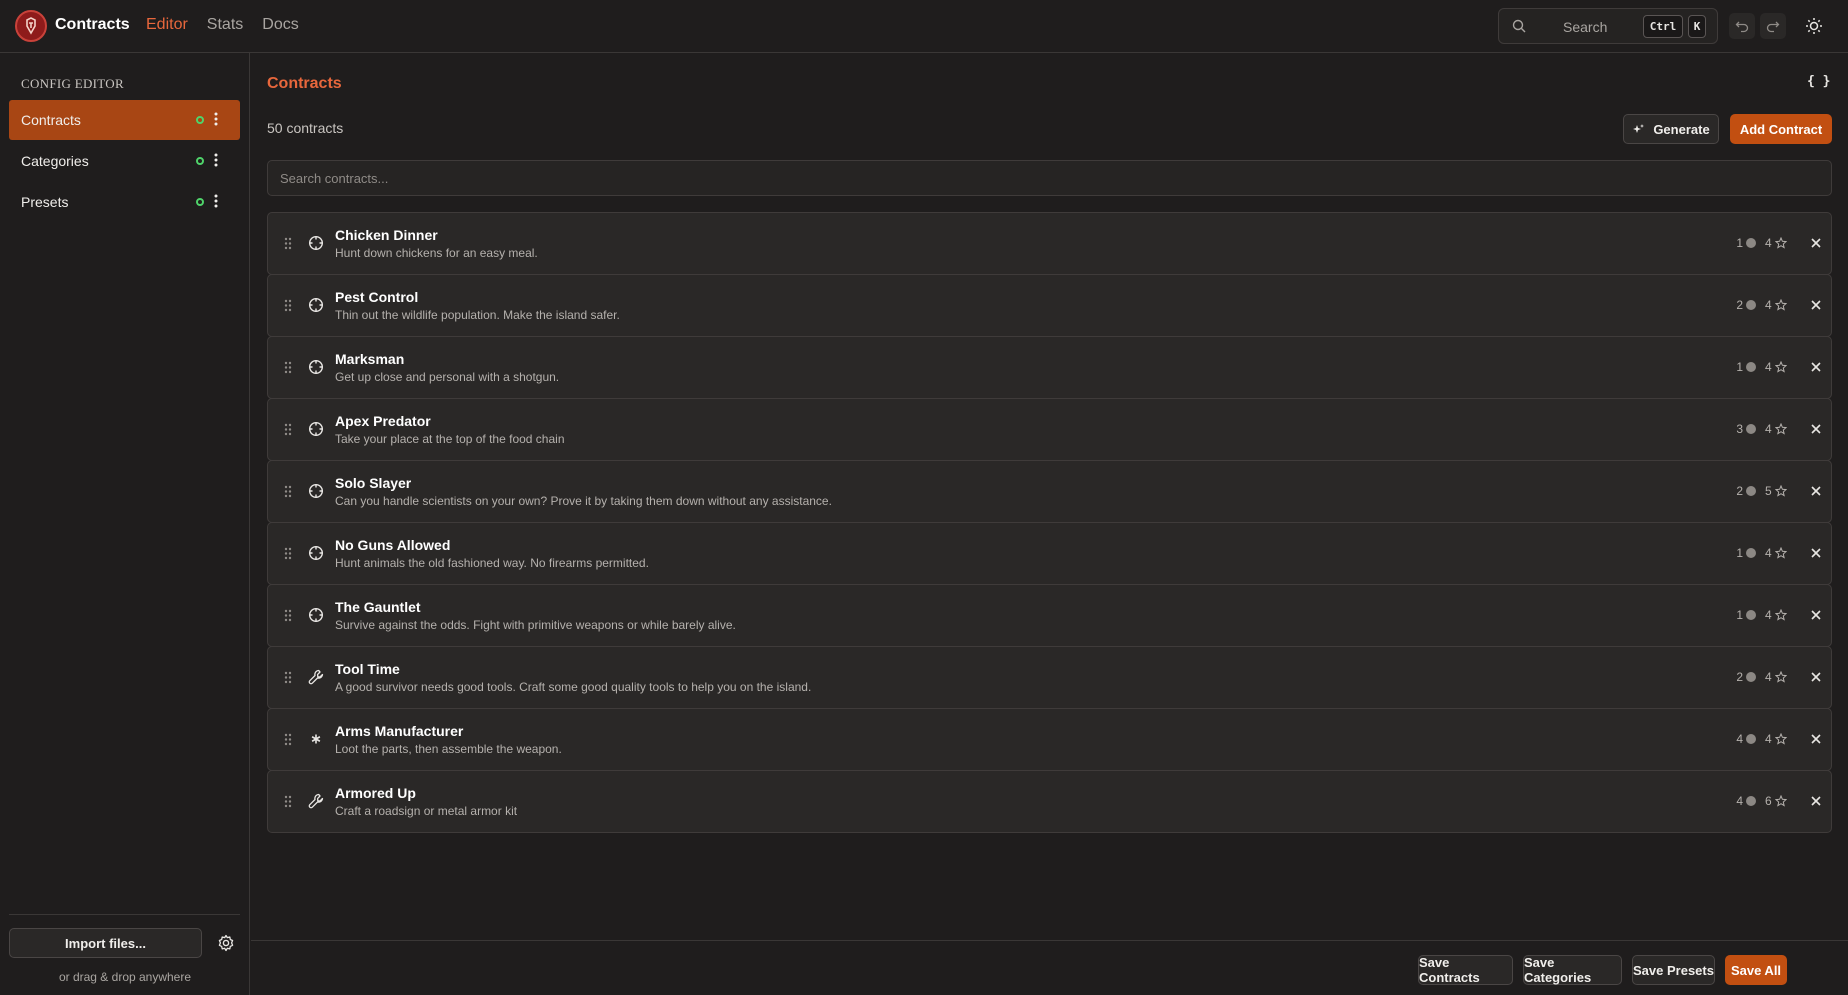 This screenshot has width=1848, height=995. Describe the element at coordinates (1608, 26) in the screenshot. I see `global-search-button: Search Ctrl K` at that location.